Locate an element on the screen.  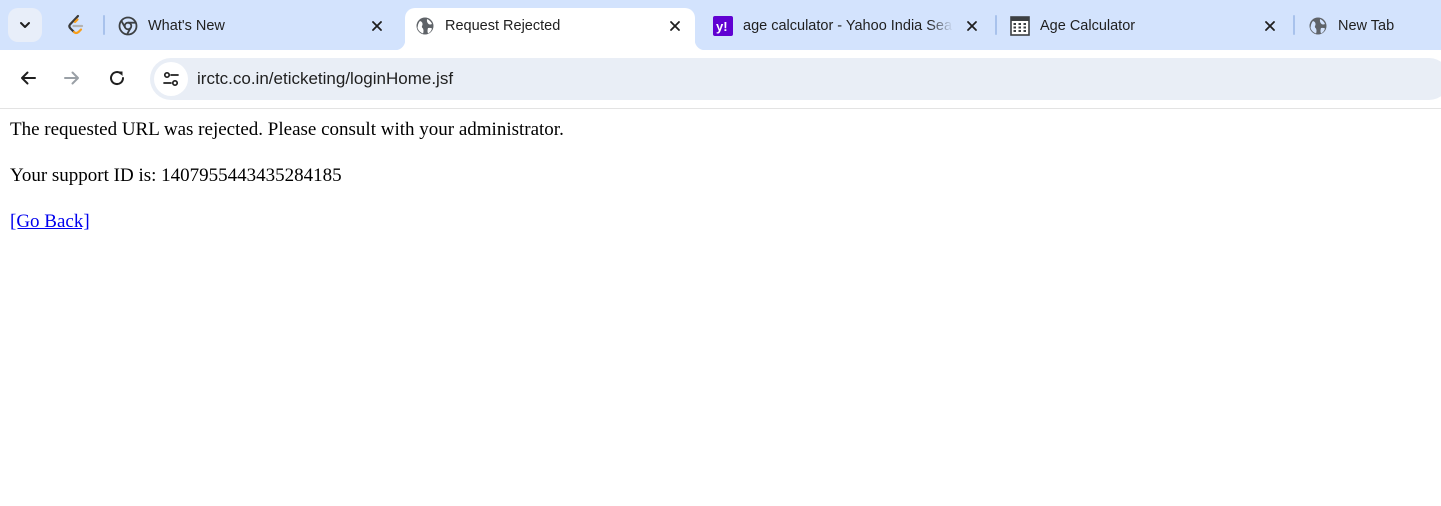
leetcode-icon is located at coordinates (76, 24).